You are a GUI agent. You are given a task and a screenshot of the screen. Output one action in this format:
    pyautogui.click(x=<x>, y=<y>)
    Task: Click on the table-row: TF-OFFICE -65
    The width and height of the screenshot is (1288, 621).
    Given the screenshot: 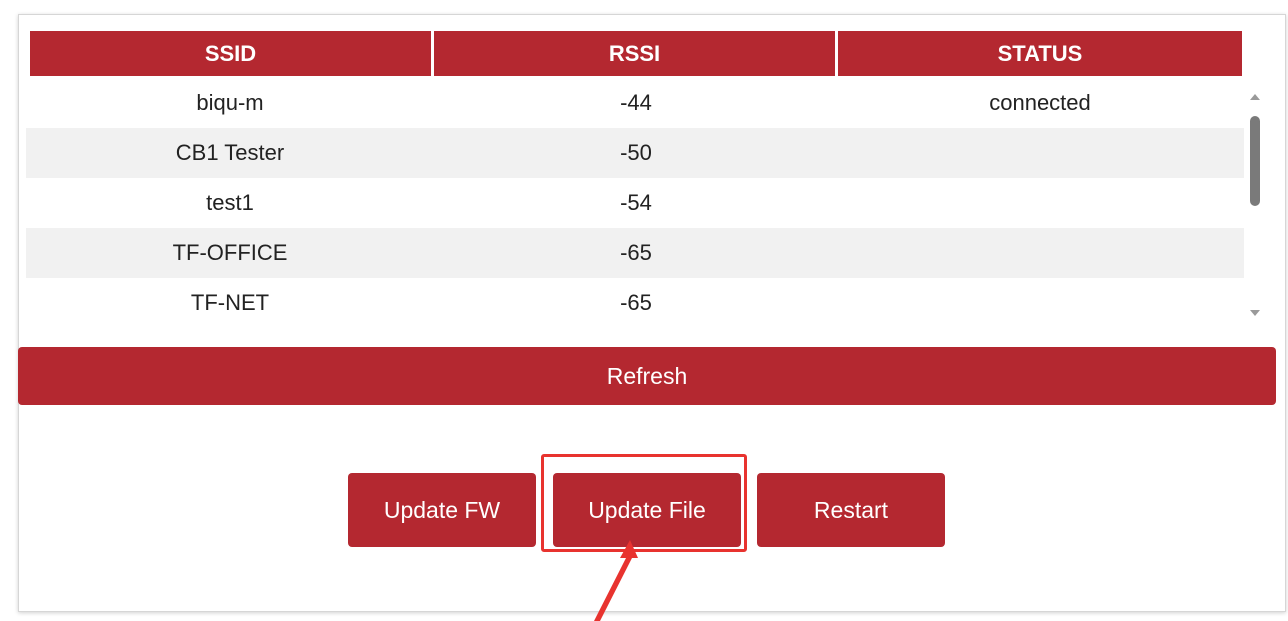 What is the action you would take?
    pyautogui.click(x=635, y=253)
    